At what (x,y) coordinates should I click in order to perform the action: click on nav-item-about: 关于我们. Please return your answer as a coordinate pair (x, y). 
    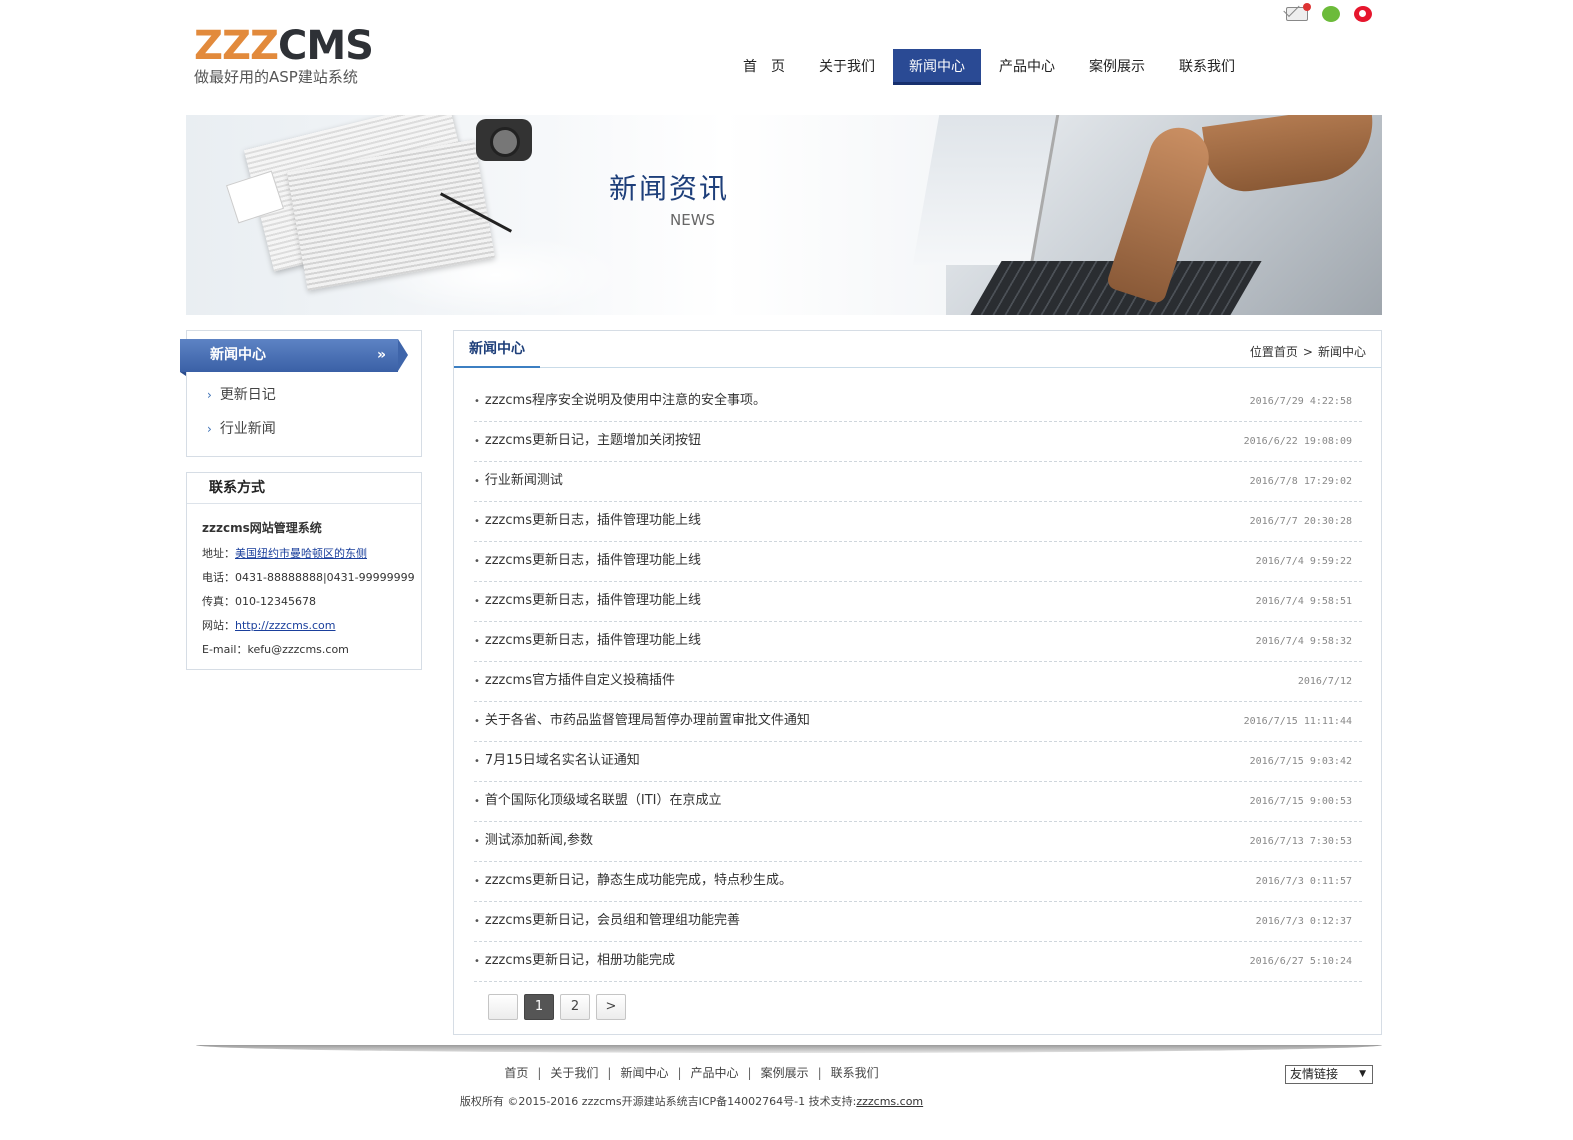
    Looking at the image, I should click on (847, 67).